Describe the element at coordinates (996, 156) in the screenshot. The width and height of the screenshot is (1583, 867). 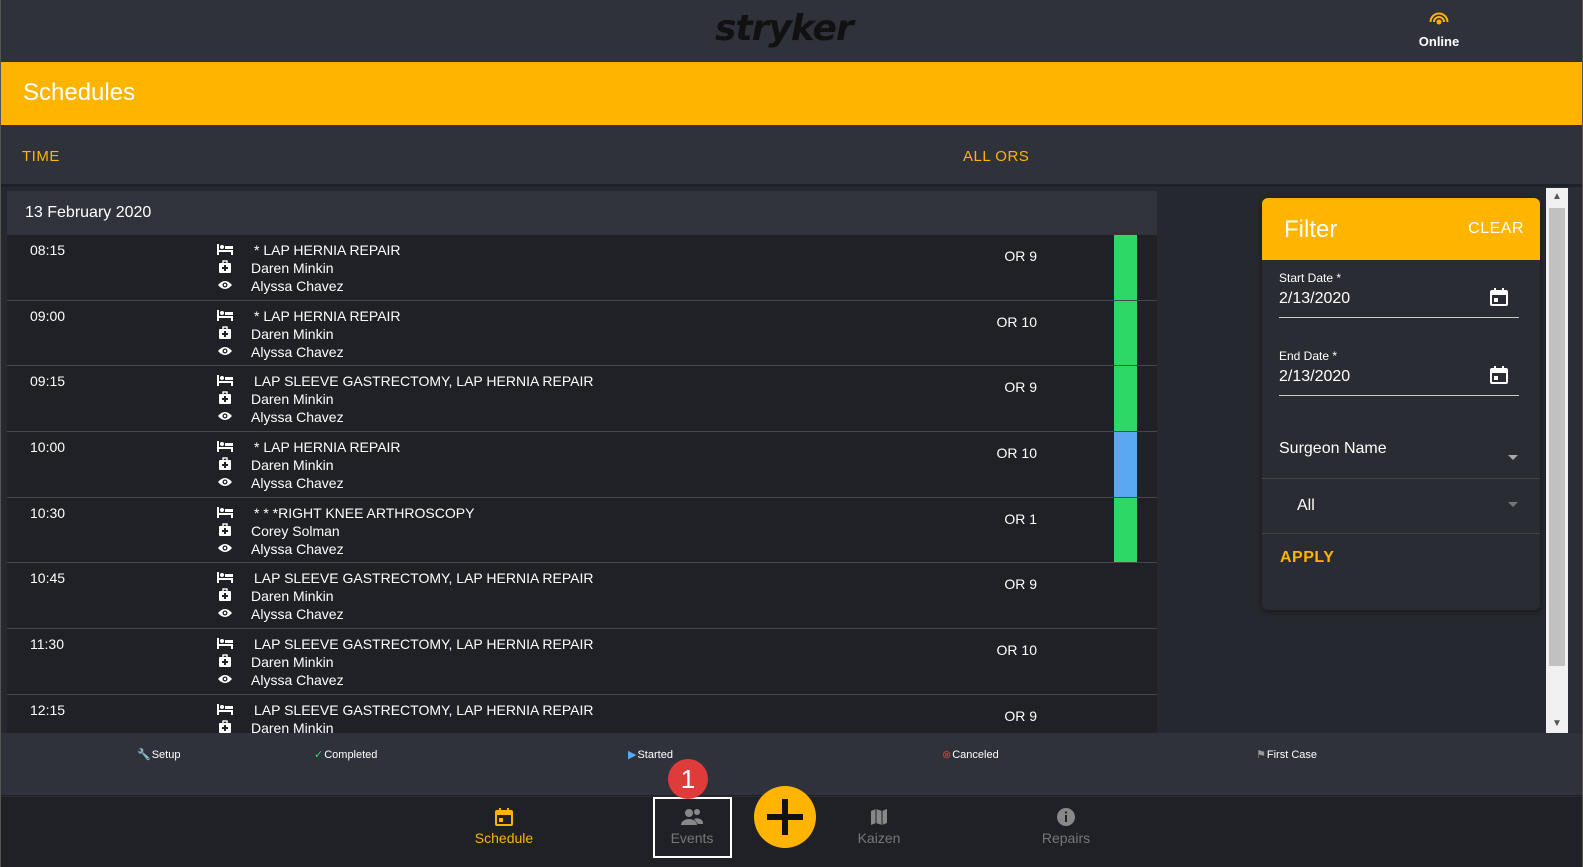
I see `ors-column-header: ALL ORS` at that location.